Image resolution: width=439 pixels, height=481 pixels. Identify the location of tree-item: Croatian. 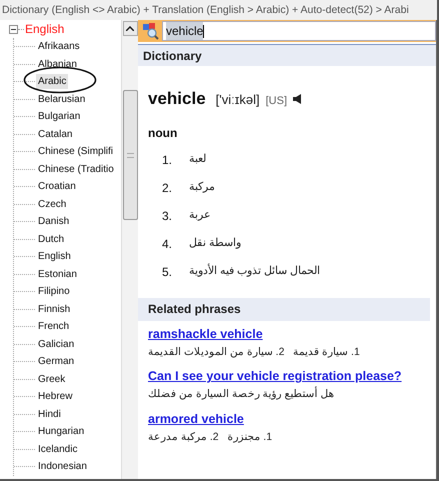
(57, 186).